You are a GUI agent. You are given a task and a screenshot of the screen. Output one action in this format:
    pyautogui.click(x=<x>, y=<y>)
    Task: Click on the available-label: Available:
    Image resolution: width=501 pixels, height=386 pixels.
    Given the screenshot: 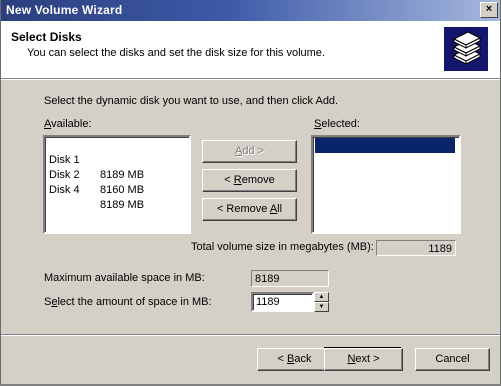 What is the action you would take?
    pyautogui.click(x=68, y=124)
    